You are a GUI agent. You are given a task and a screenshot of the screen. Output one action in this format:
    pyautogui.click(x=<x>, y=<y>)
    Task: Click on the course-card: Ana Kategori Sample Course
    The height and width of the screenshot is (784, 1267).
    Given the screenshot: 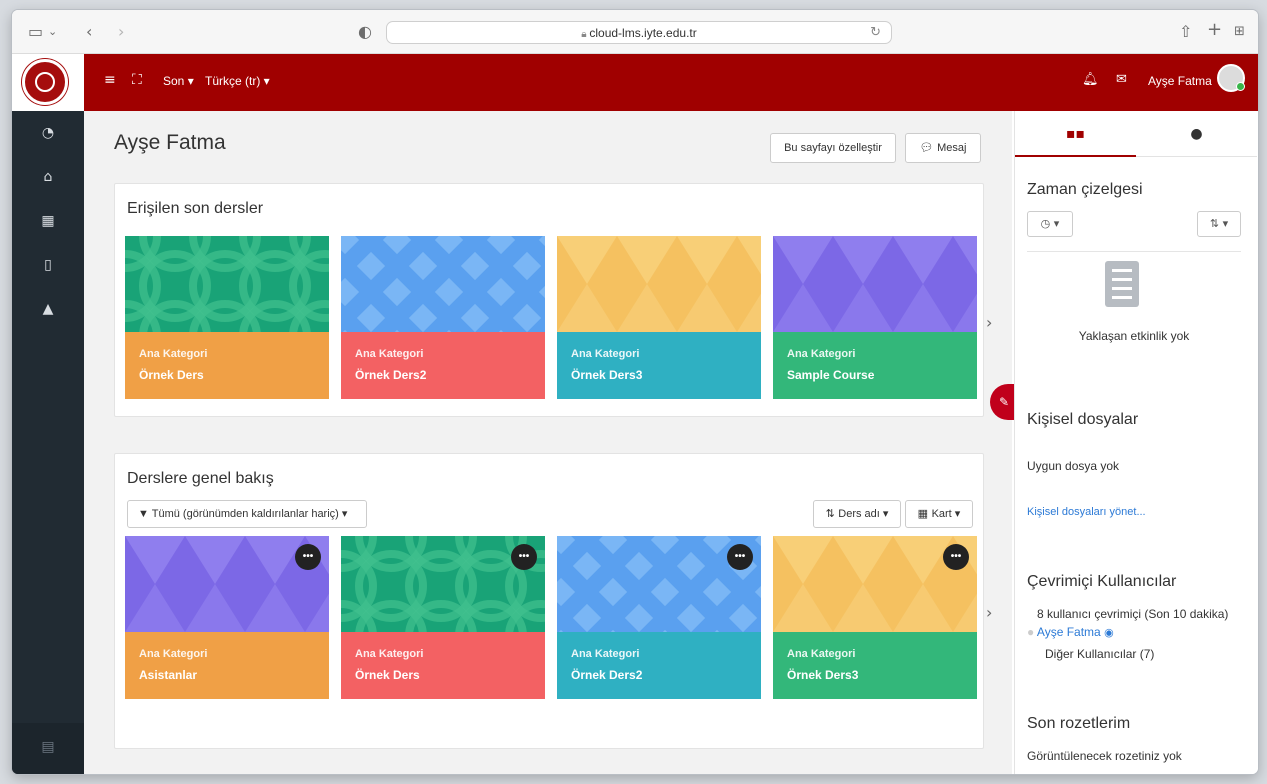 What is the action you would take?
    pyautogui.click(x=875, y=317)
    